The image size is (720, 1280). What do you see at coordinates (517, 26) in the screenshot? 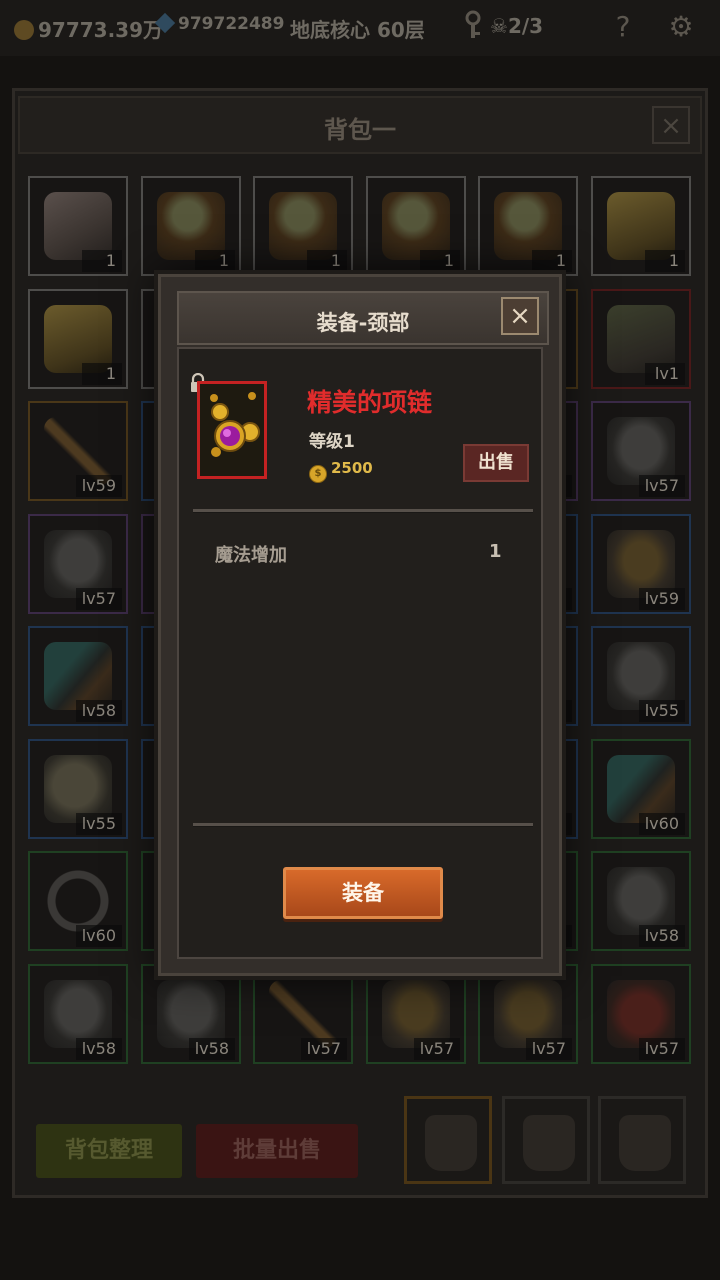
I see `dungeon-keys: ☠2/3` at bounding box center [517, 26].